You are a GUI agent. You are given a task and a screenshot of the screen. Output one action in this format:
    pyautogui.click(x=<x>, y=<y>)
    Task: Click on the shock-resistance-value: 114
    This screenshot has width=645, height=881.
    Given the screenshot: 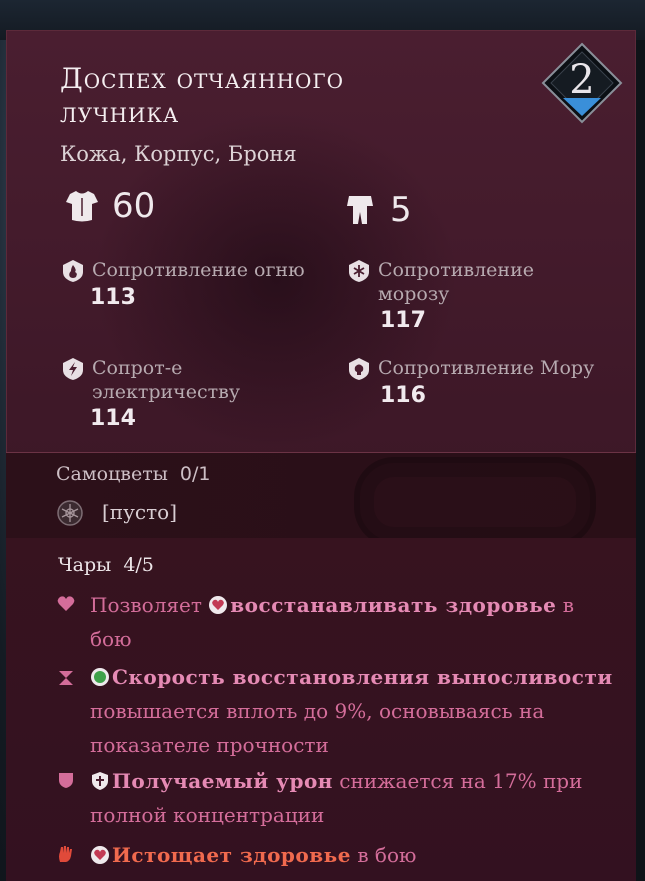 What is the action you would take?
    pyautogui.click(x=113, y=418)
    